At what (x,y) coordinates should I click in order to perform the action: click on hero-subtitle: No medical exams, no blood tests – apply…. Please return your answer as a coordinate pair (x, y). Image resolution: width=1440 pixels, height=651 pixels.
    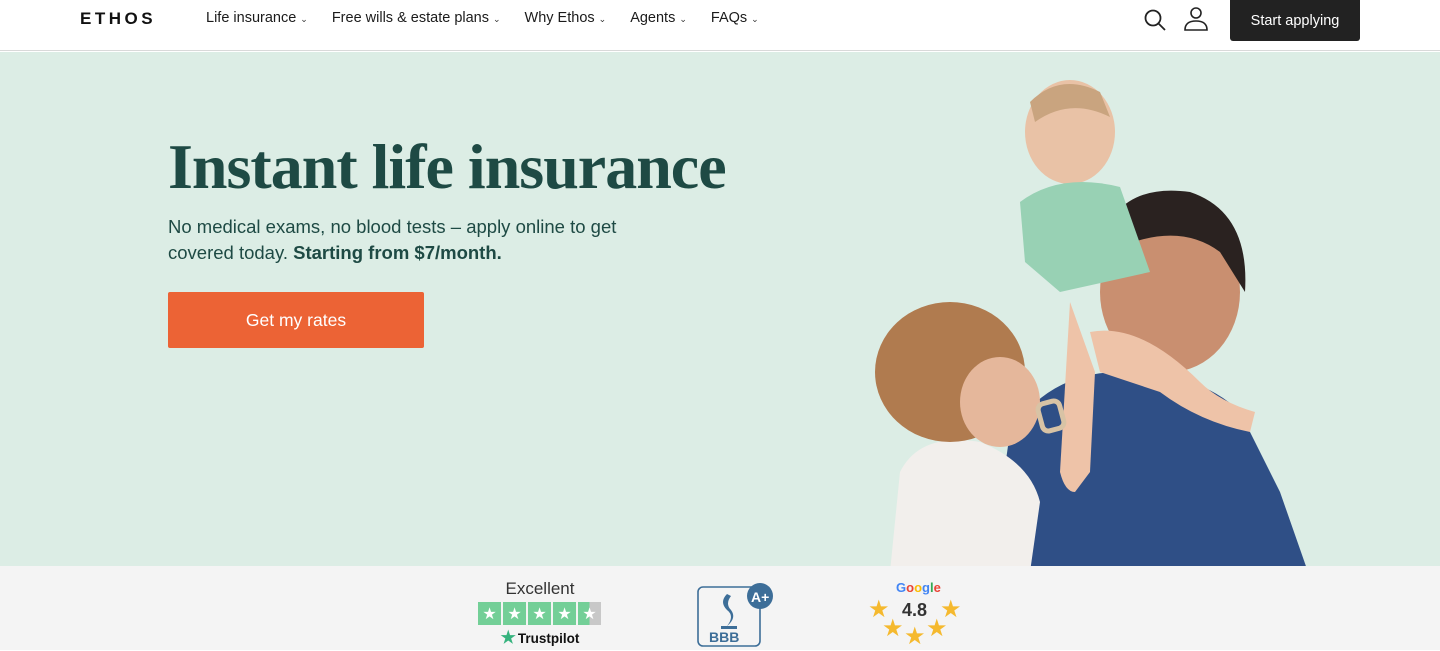
    Looking at the image, I should click on (418, 240).